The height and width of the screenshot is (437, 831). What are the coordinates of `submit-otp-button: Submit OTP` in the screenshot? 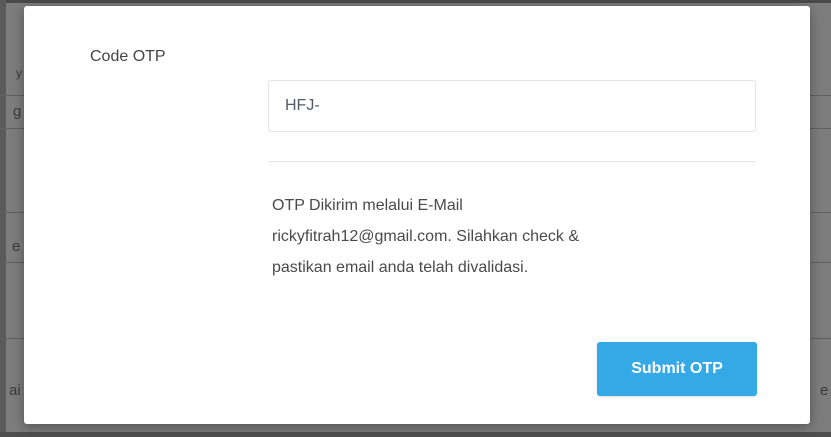 It's located at (677, 369).